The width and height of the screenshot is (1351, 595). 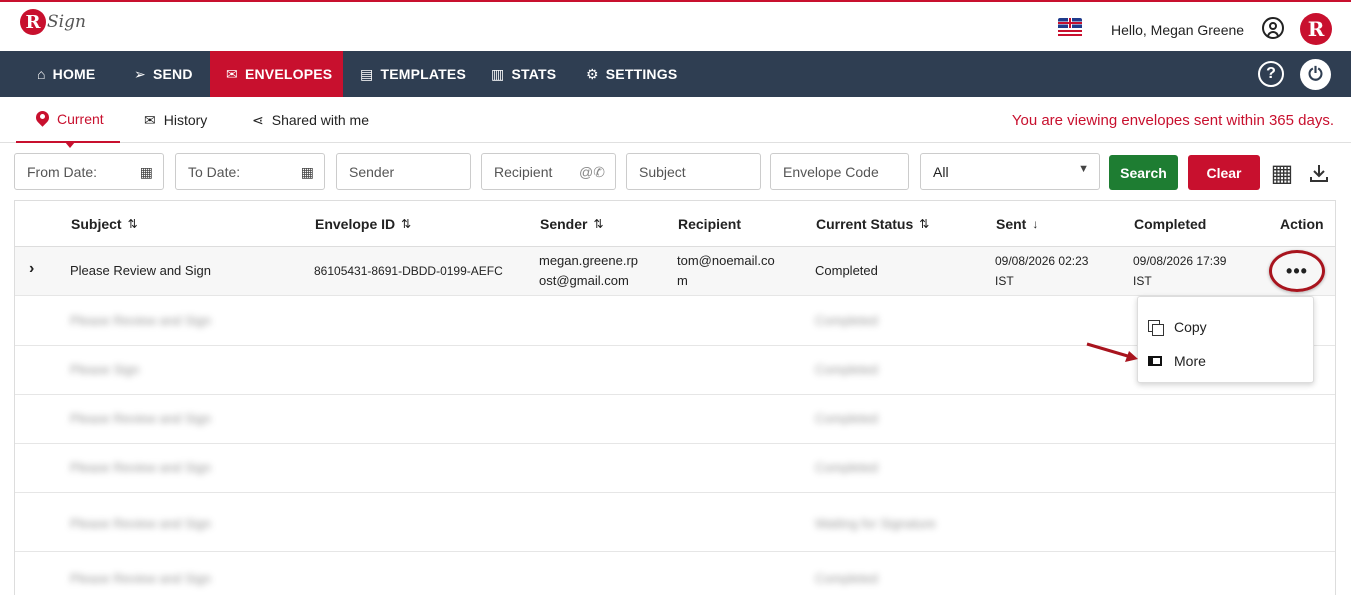 What do you see at coordinates (1017, 224) in the screenshot?
I see `header-sent: Sent ↓` at bounding box center [1017, 224].